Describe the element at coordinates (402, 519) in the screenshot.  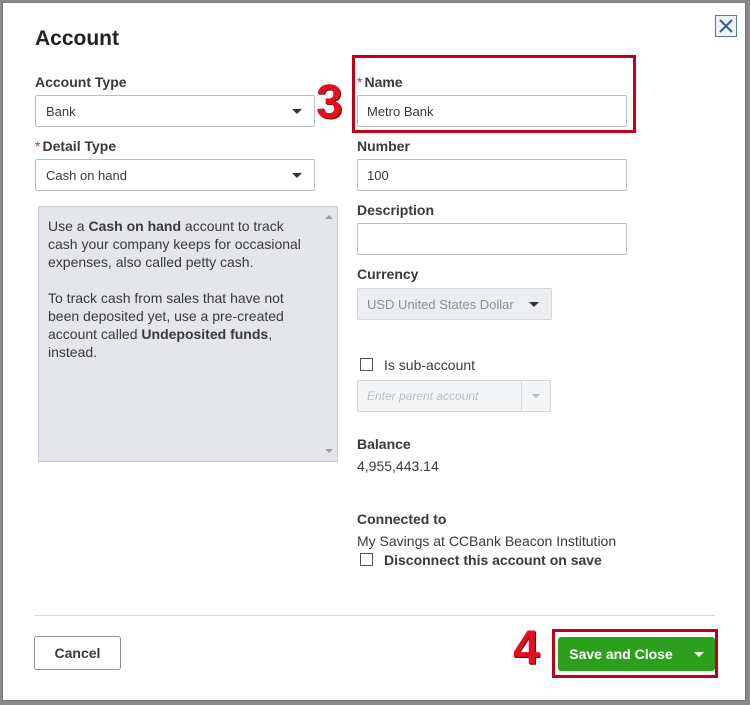
I see `connected-label: Connected to` at that location.